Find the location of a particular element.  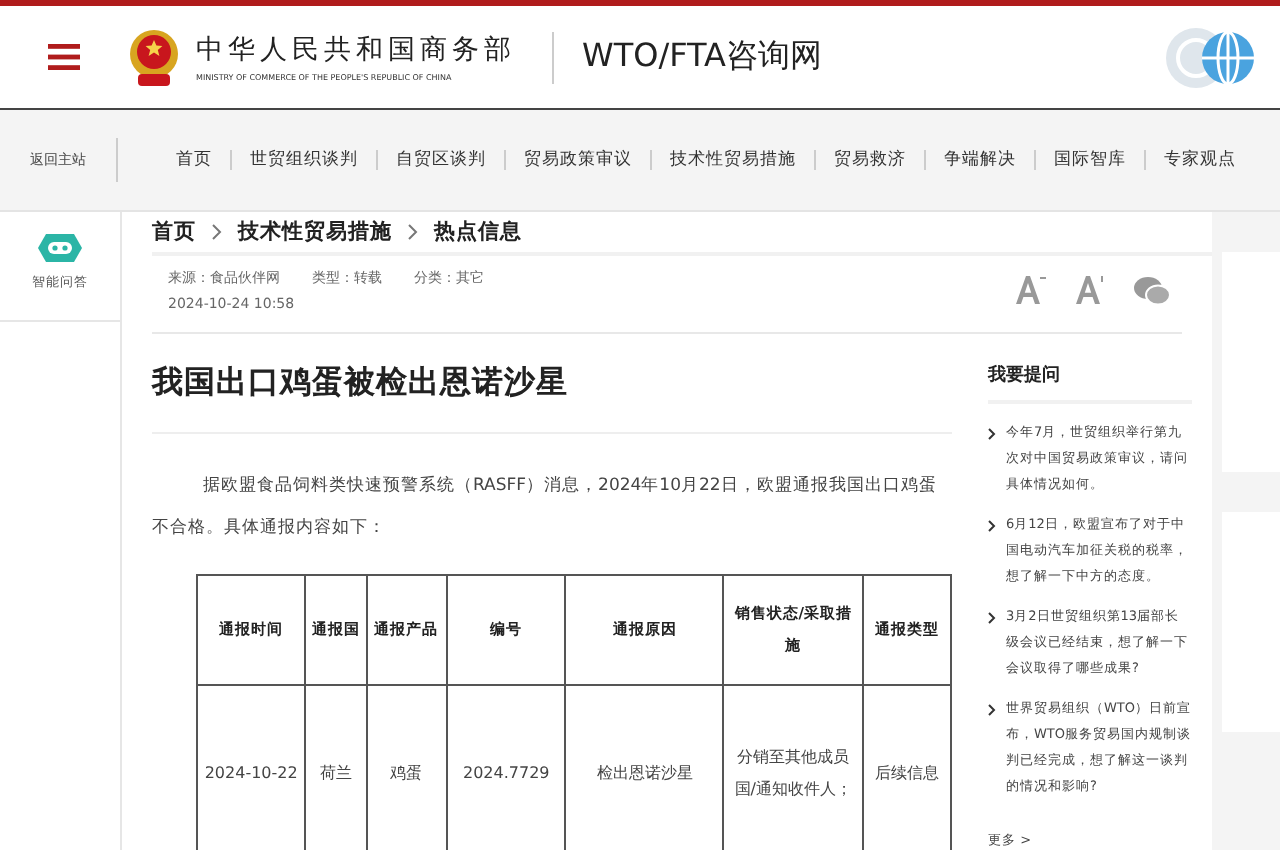

font-smaller-icon is located at coordinates (1090, 290).